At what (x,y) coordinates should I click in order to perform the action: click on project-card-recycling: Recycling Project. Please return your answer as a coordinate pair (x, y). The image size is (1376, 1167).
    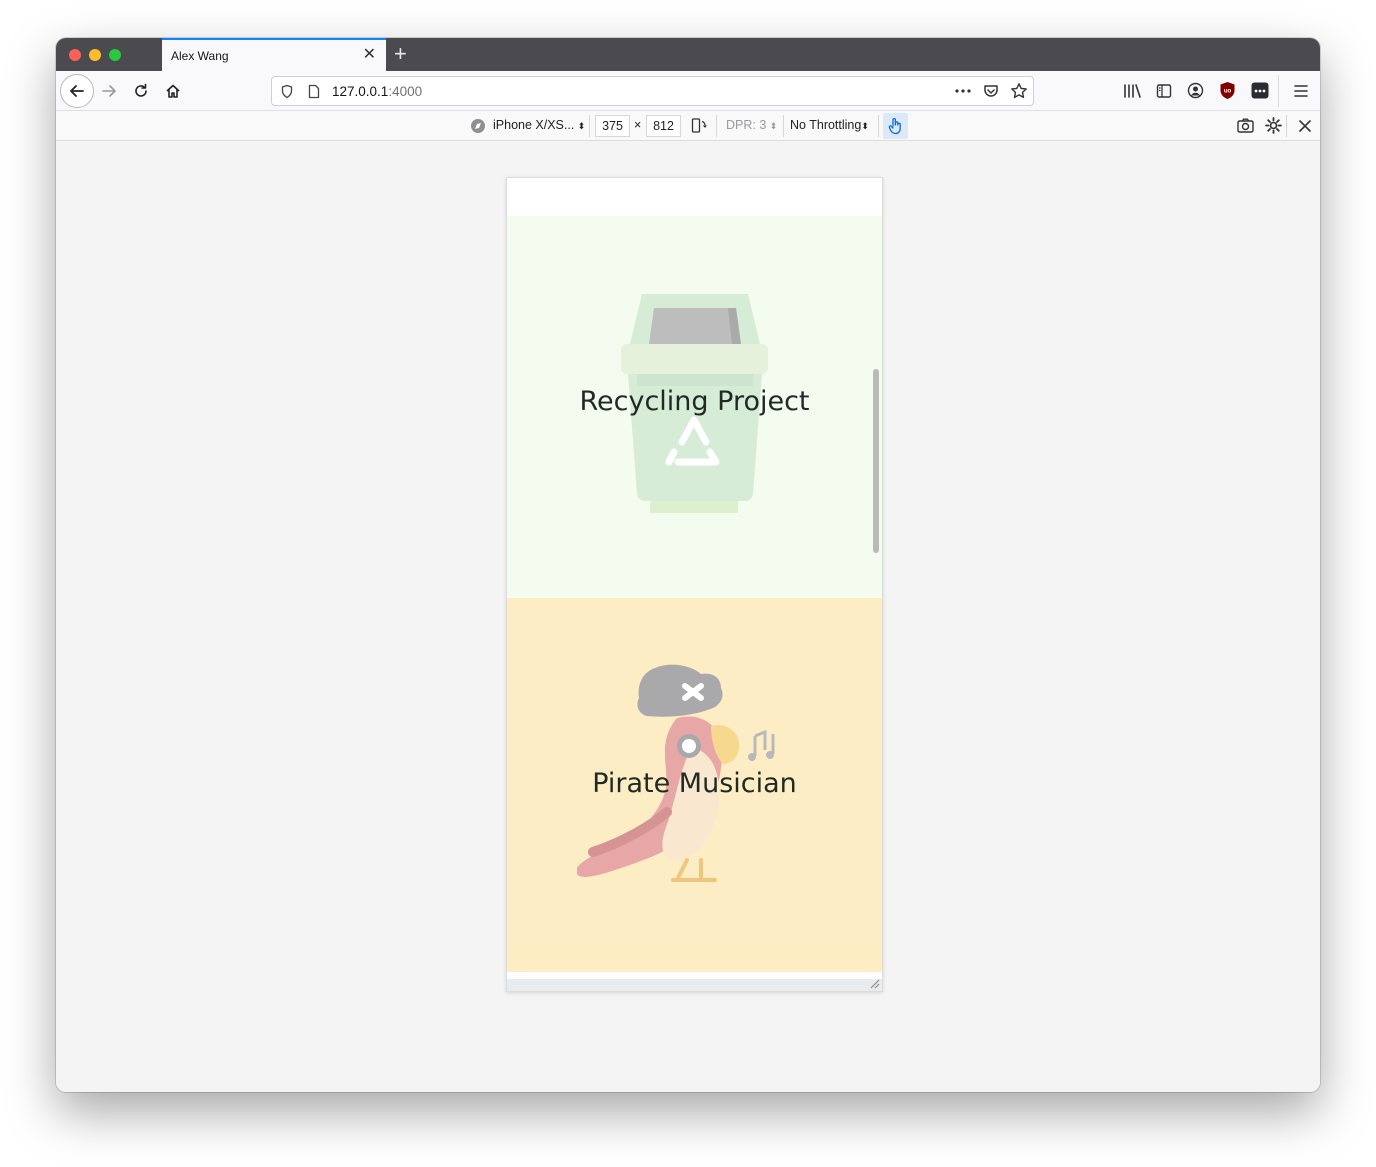
    Looking at the image, I should click on (694, 407).